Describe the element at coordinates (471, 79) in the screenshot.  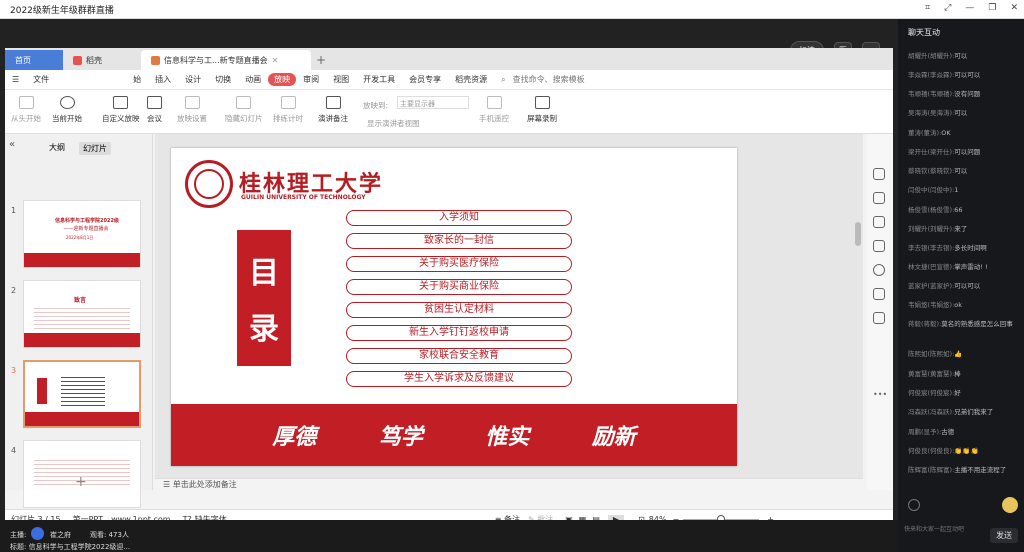
I see `menu-daoke-res: 稻壳资源` at that location.